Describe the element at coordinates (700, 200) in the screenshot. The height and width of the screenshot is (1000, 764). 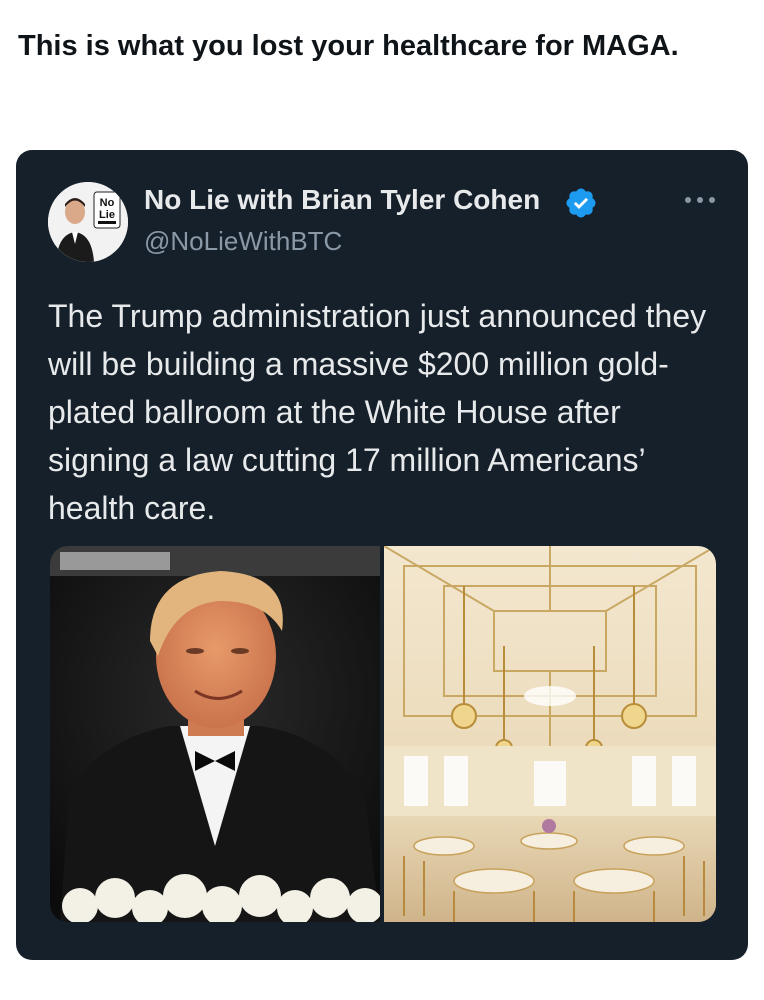
I see `more-options-icon` at that location.